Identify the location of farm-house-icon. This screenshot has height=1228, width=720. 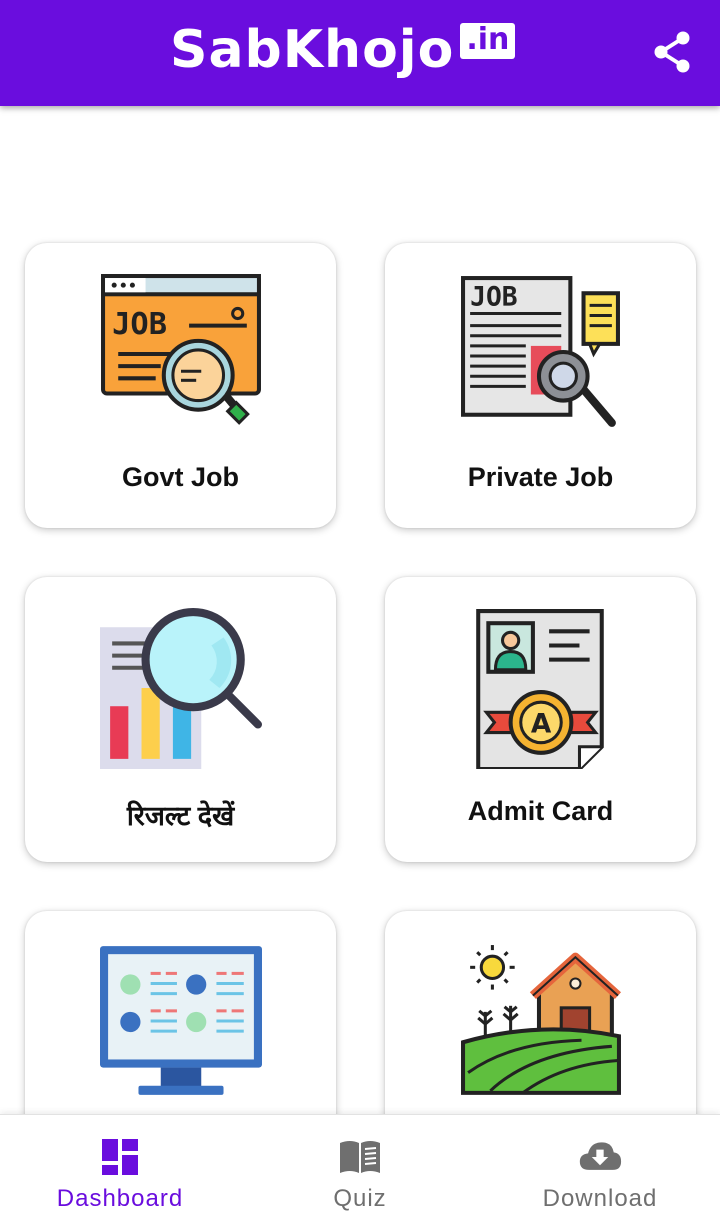
(541, 1020).